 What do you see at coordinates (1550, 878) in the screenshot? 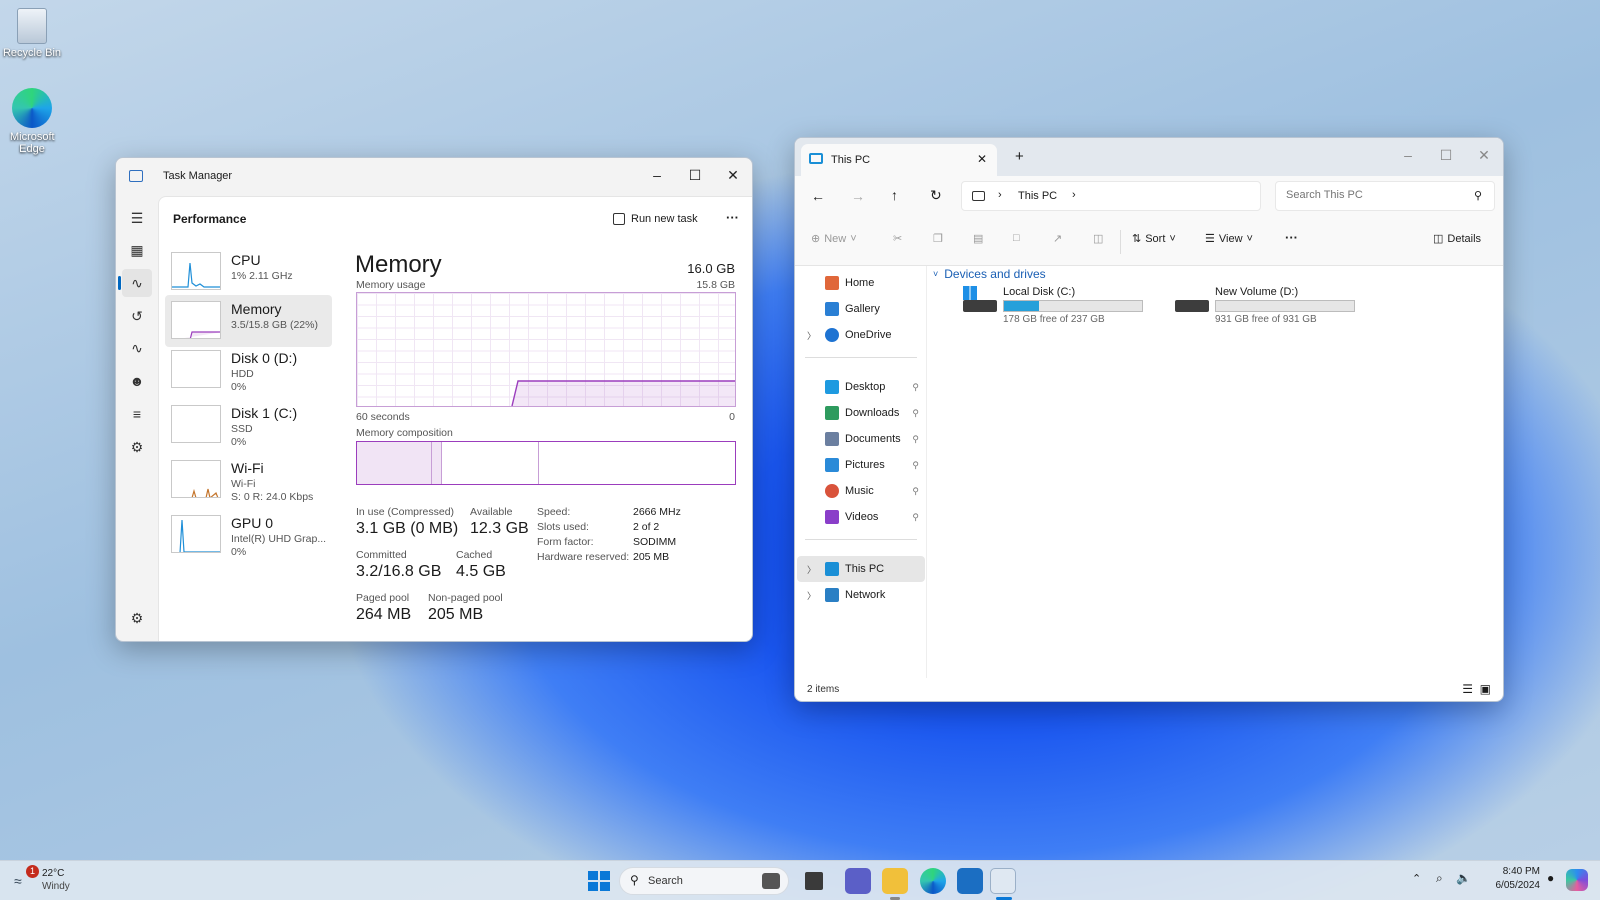
I see `notification-bell-icon: ●` at bounding box center [1550, 878].